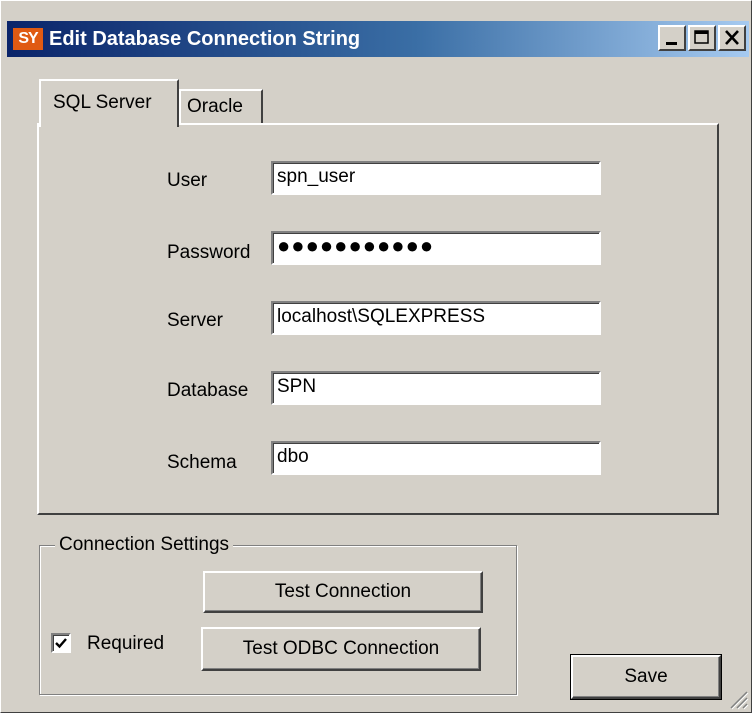 The image size is (752, 713). What do you see at coordinates (28, 39) in the screenshot?
I see `app-icon: SY` at bounding box center [28, 39].